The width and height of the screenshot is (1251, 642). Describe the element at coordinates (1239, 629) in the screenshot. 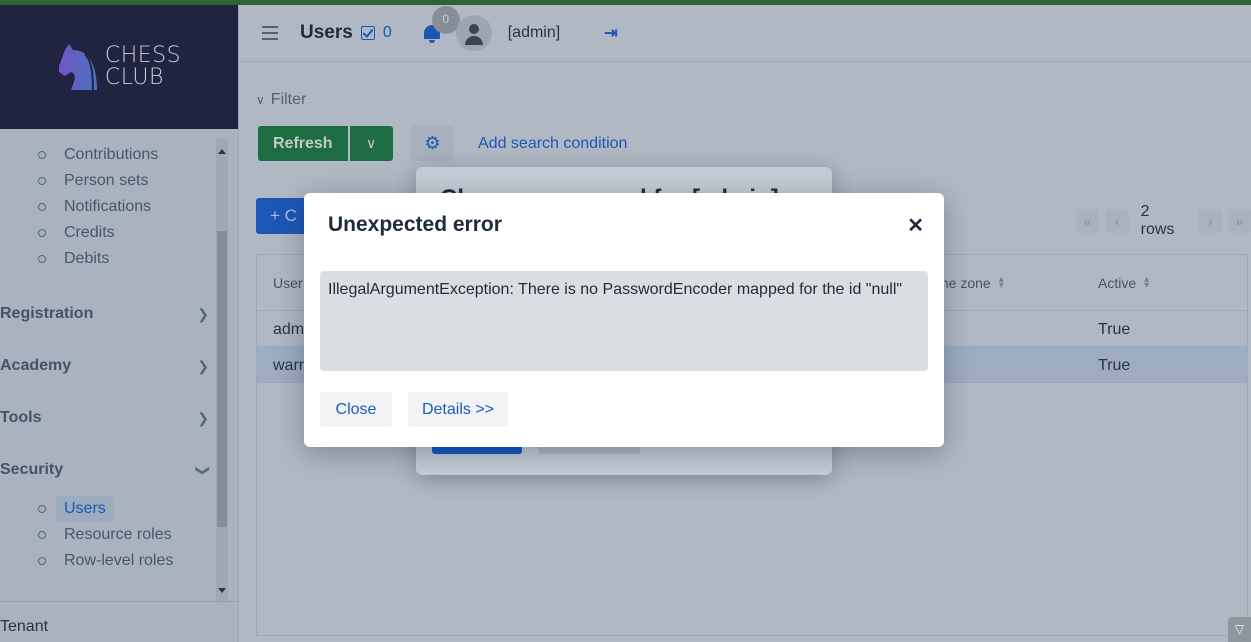

I see `dev-tools-icon: ▽` at that location.